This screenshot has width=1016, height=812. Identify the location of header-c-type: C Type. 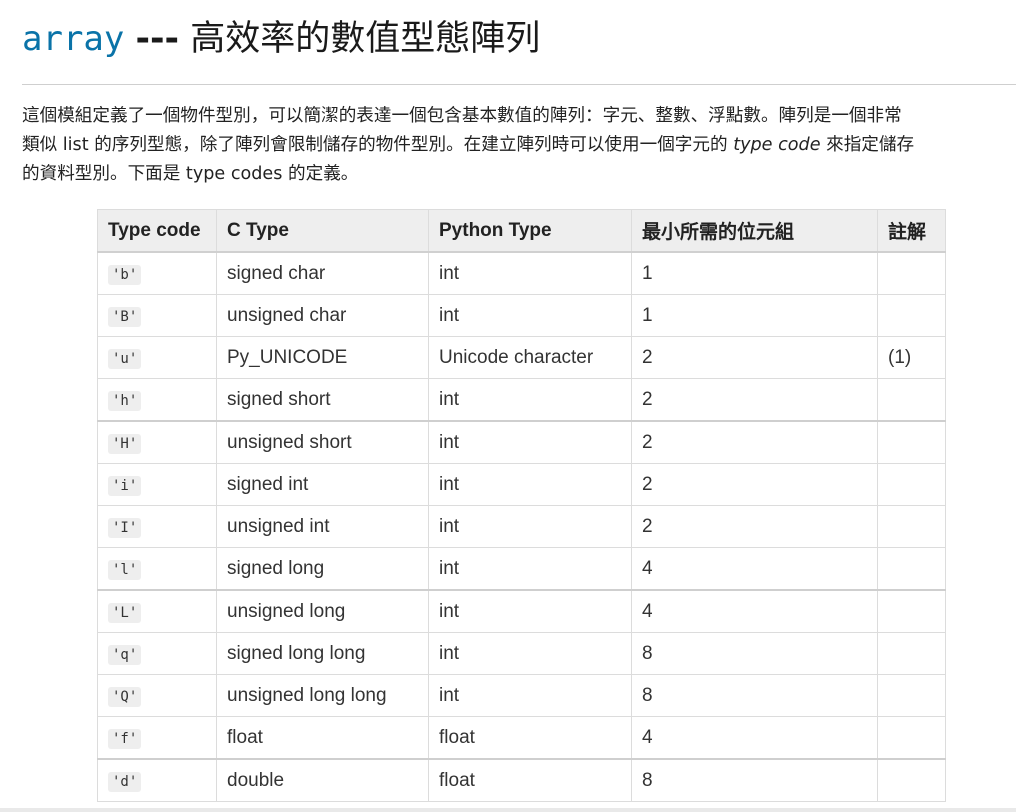
(322, 231).